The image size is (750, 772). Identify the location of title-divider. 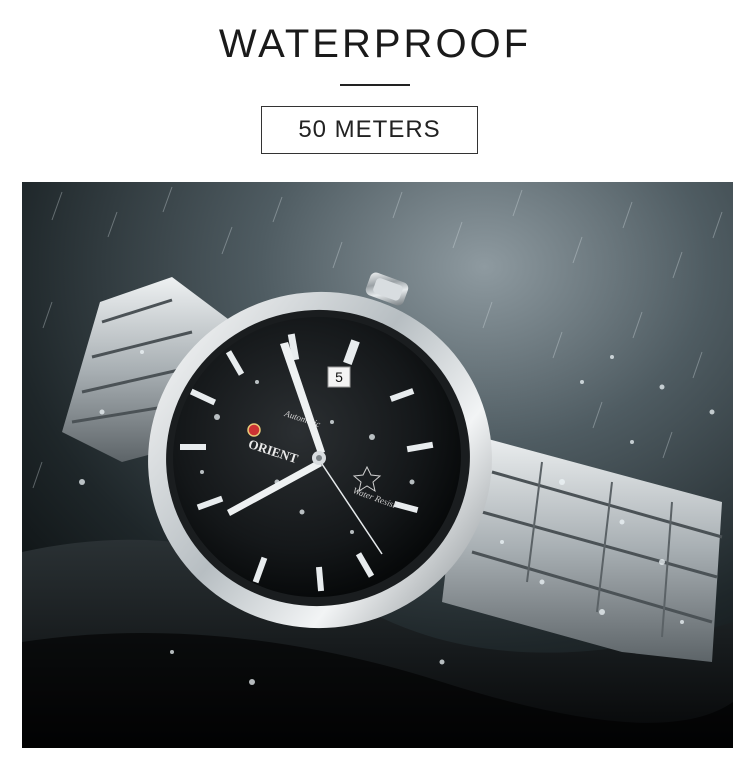
(375, 85).